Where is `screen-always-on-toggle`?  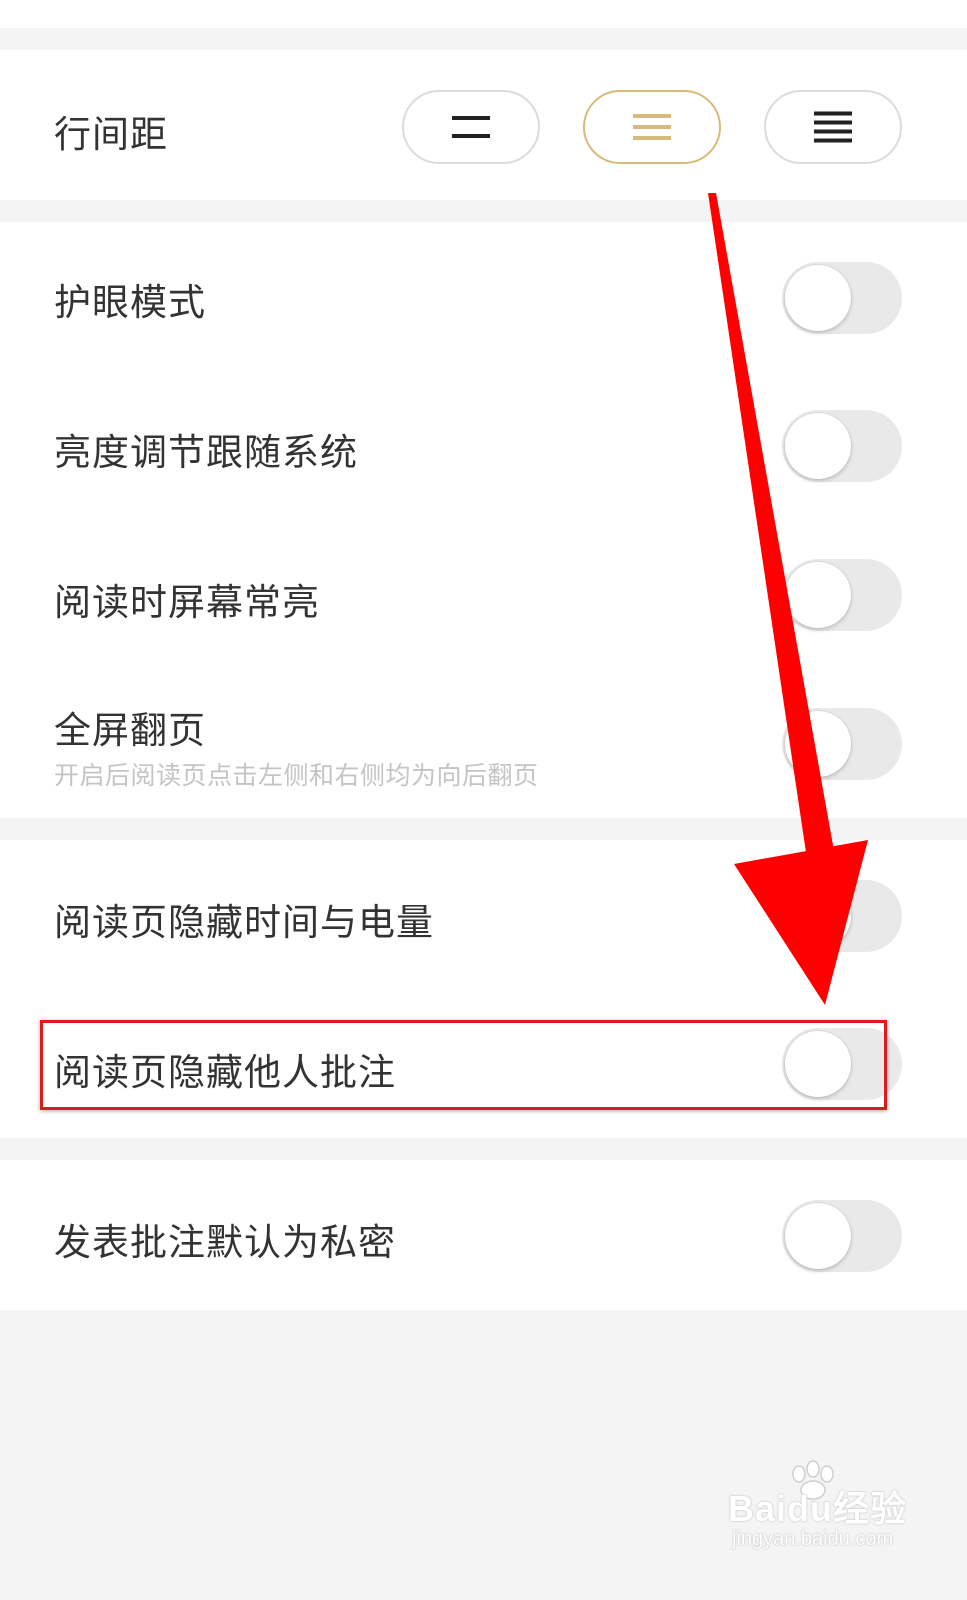 screen-always-on-toggle is located at coordinates (842, 595).